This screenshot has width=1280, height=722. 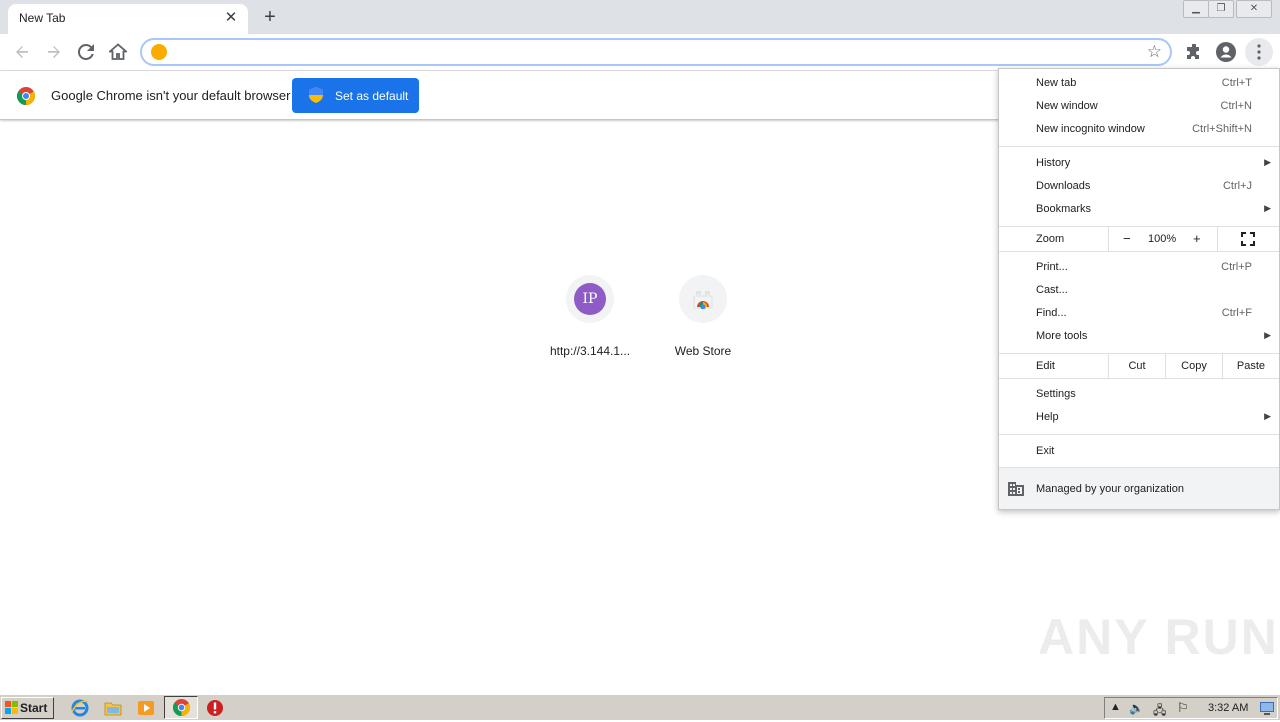 What do you see at coordinates (1136, 708) in the screenshot?
I see `volume-icon: 🔈` at bounding box center [1136, 708].